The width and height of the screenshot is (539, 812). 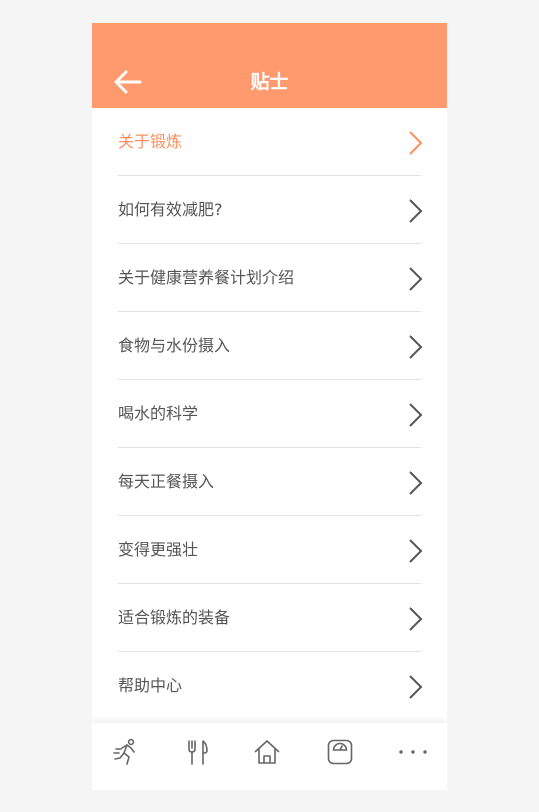 What do you see at coordinates (150, 141) in the screenshot?
I see `tip-label: 关于锻炼` at bounding box center [150, 141].